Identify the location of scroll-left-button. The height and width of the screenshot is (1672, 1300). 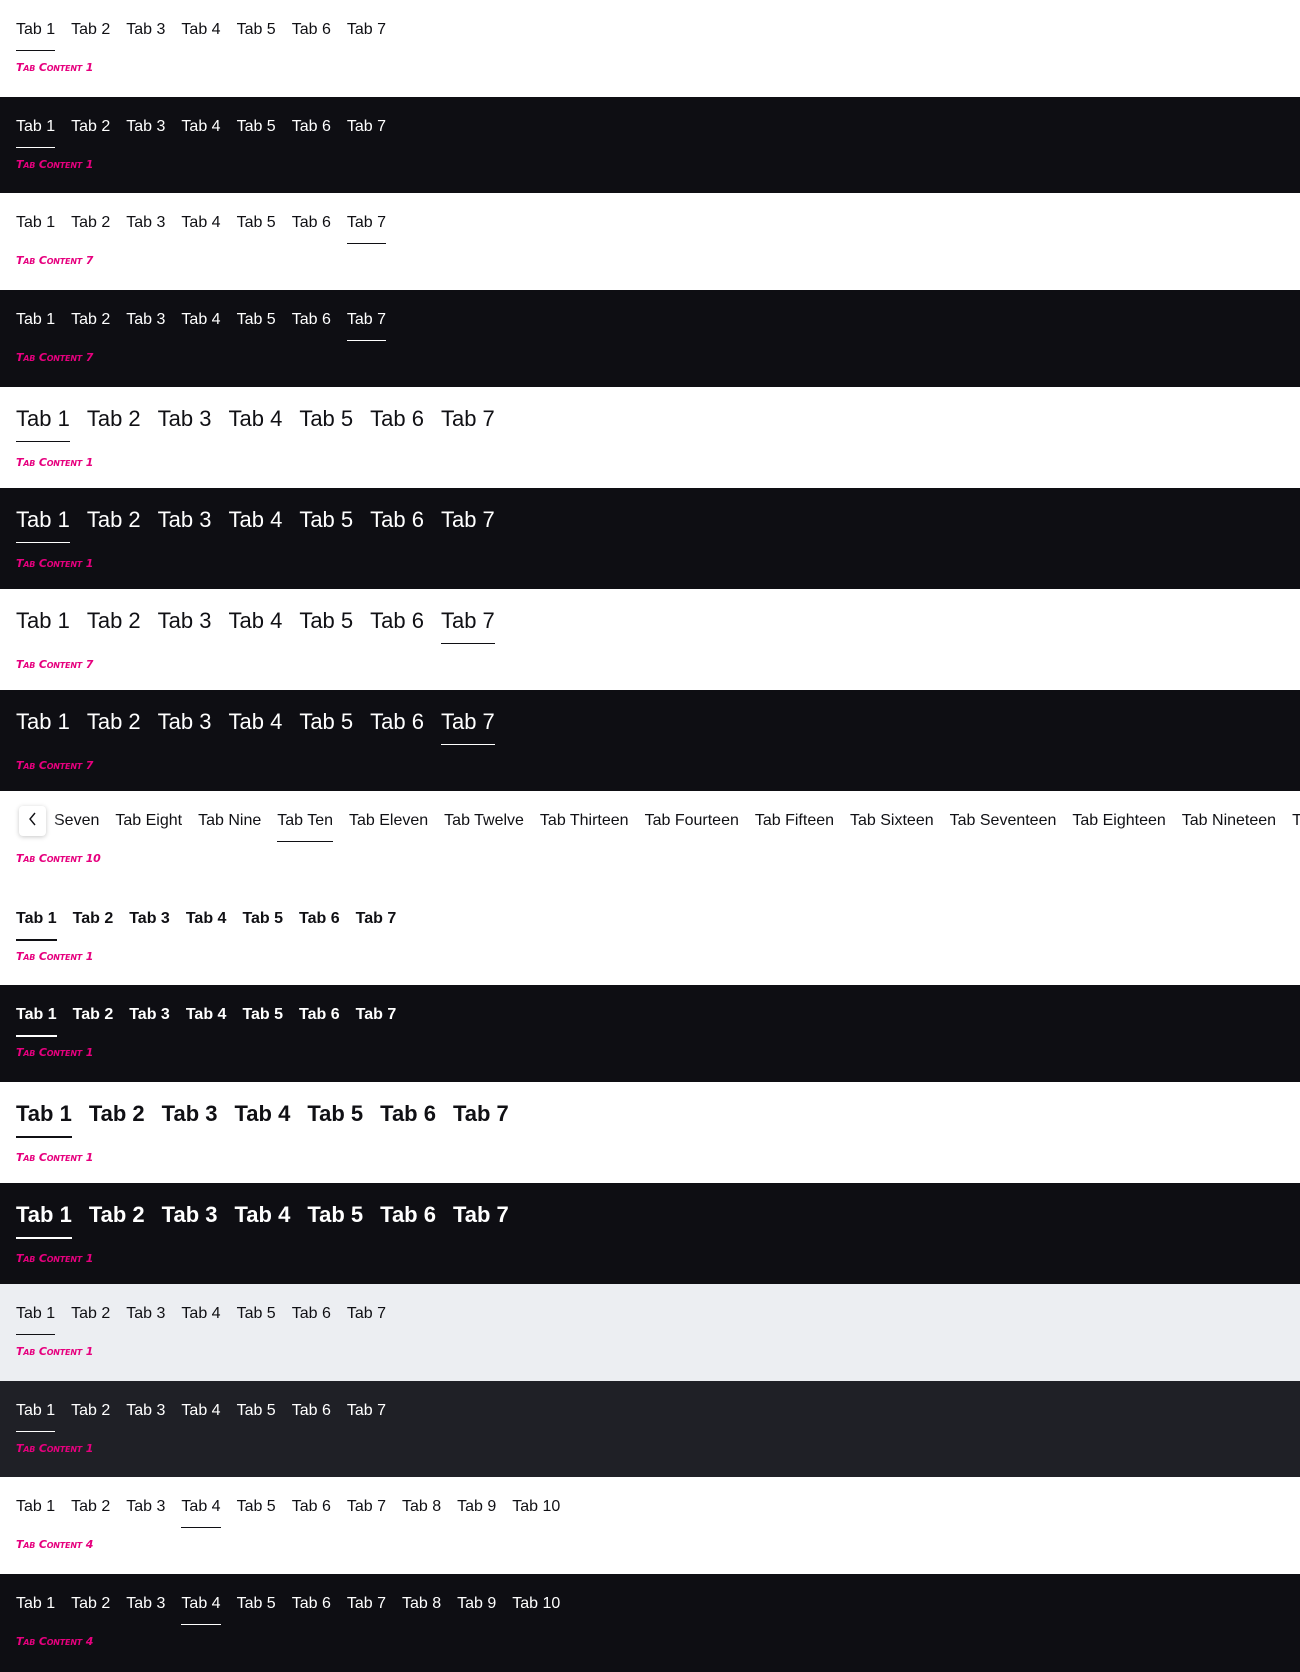
(32, 821).